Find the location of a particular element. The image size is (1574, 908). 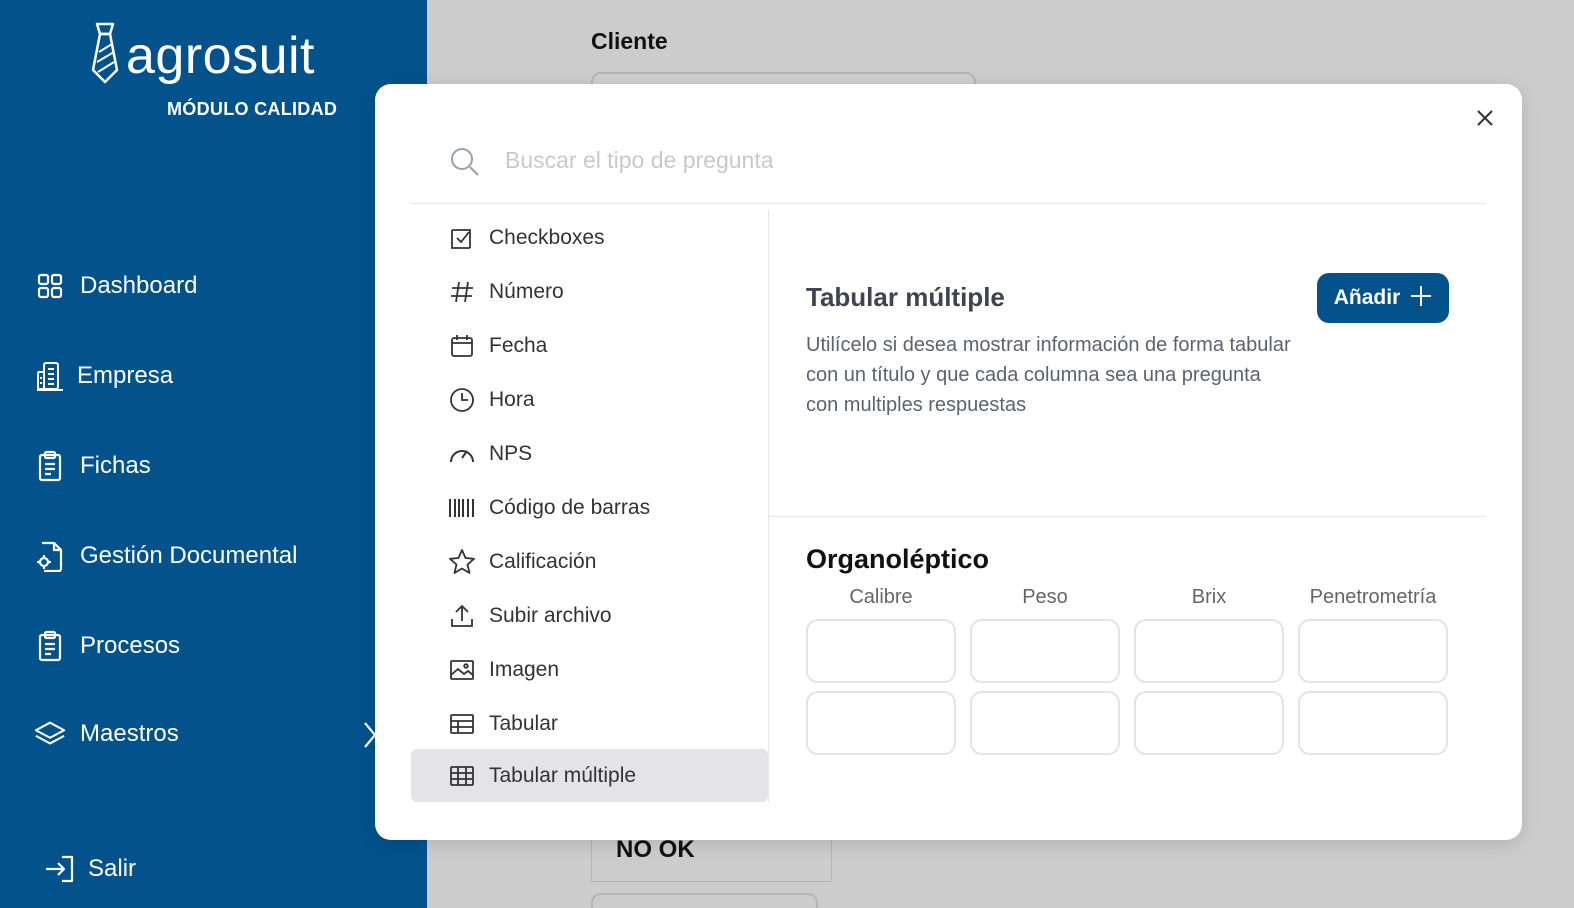

sidebar-item-label: Gestión Documental is located at coordinates (189, 555).